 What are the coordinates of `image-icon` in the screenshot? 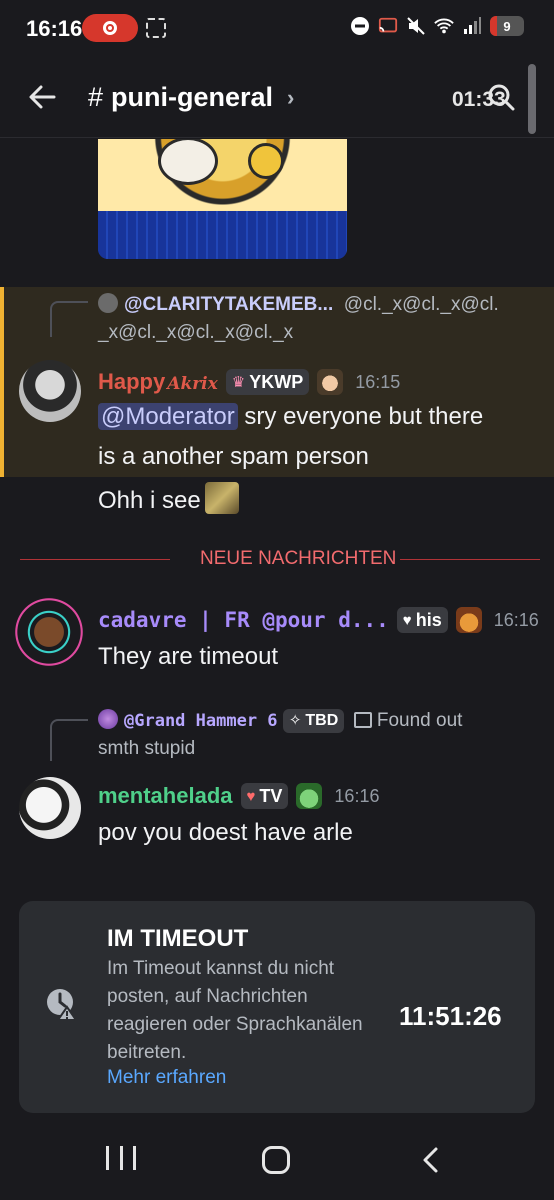 It's located at (362, 720).